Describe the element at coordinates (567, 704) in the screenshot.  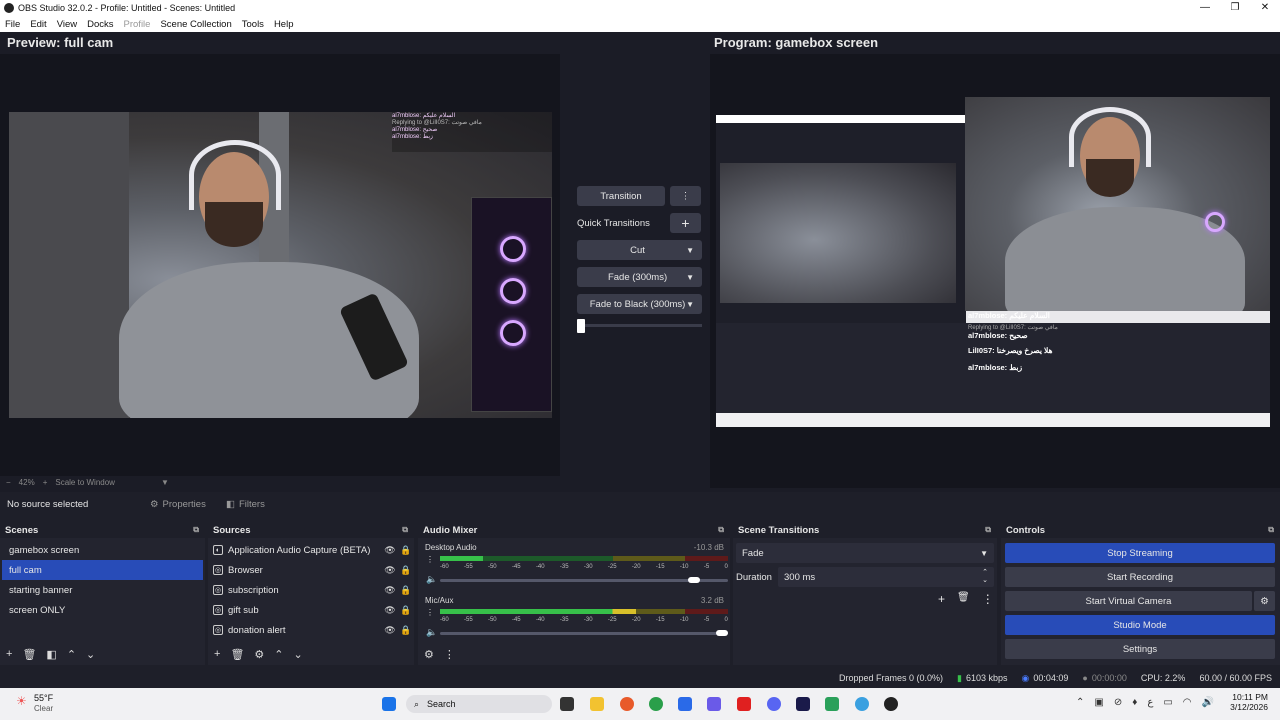
I see `task-view-icon` at that location.